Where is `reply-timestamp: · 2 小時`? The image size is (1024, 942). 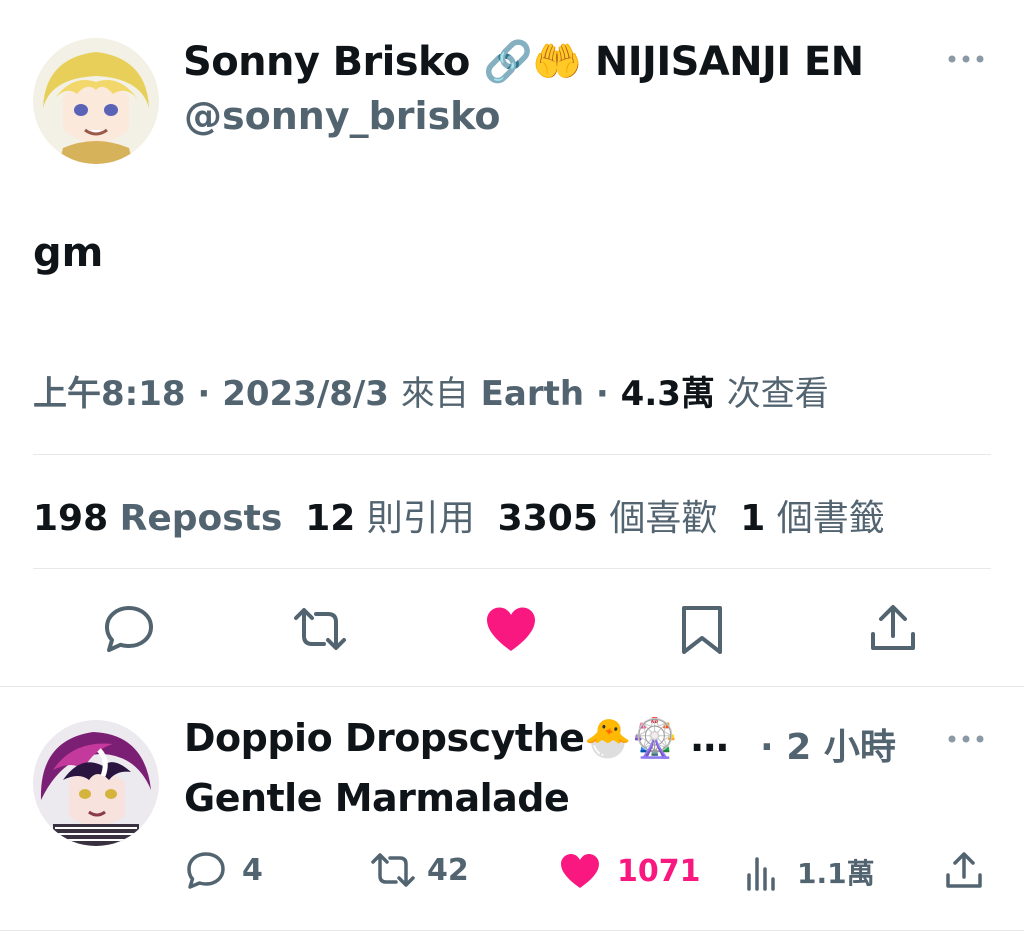 reply-timestamp: · 2 小時 is located at coordinates (828, 744).